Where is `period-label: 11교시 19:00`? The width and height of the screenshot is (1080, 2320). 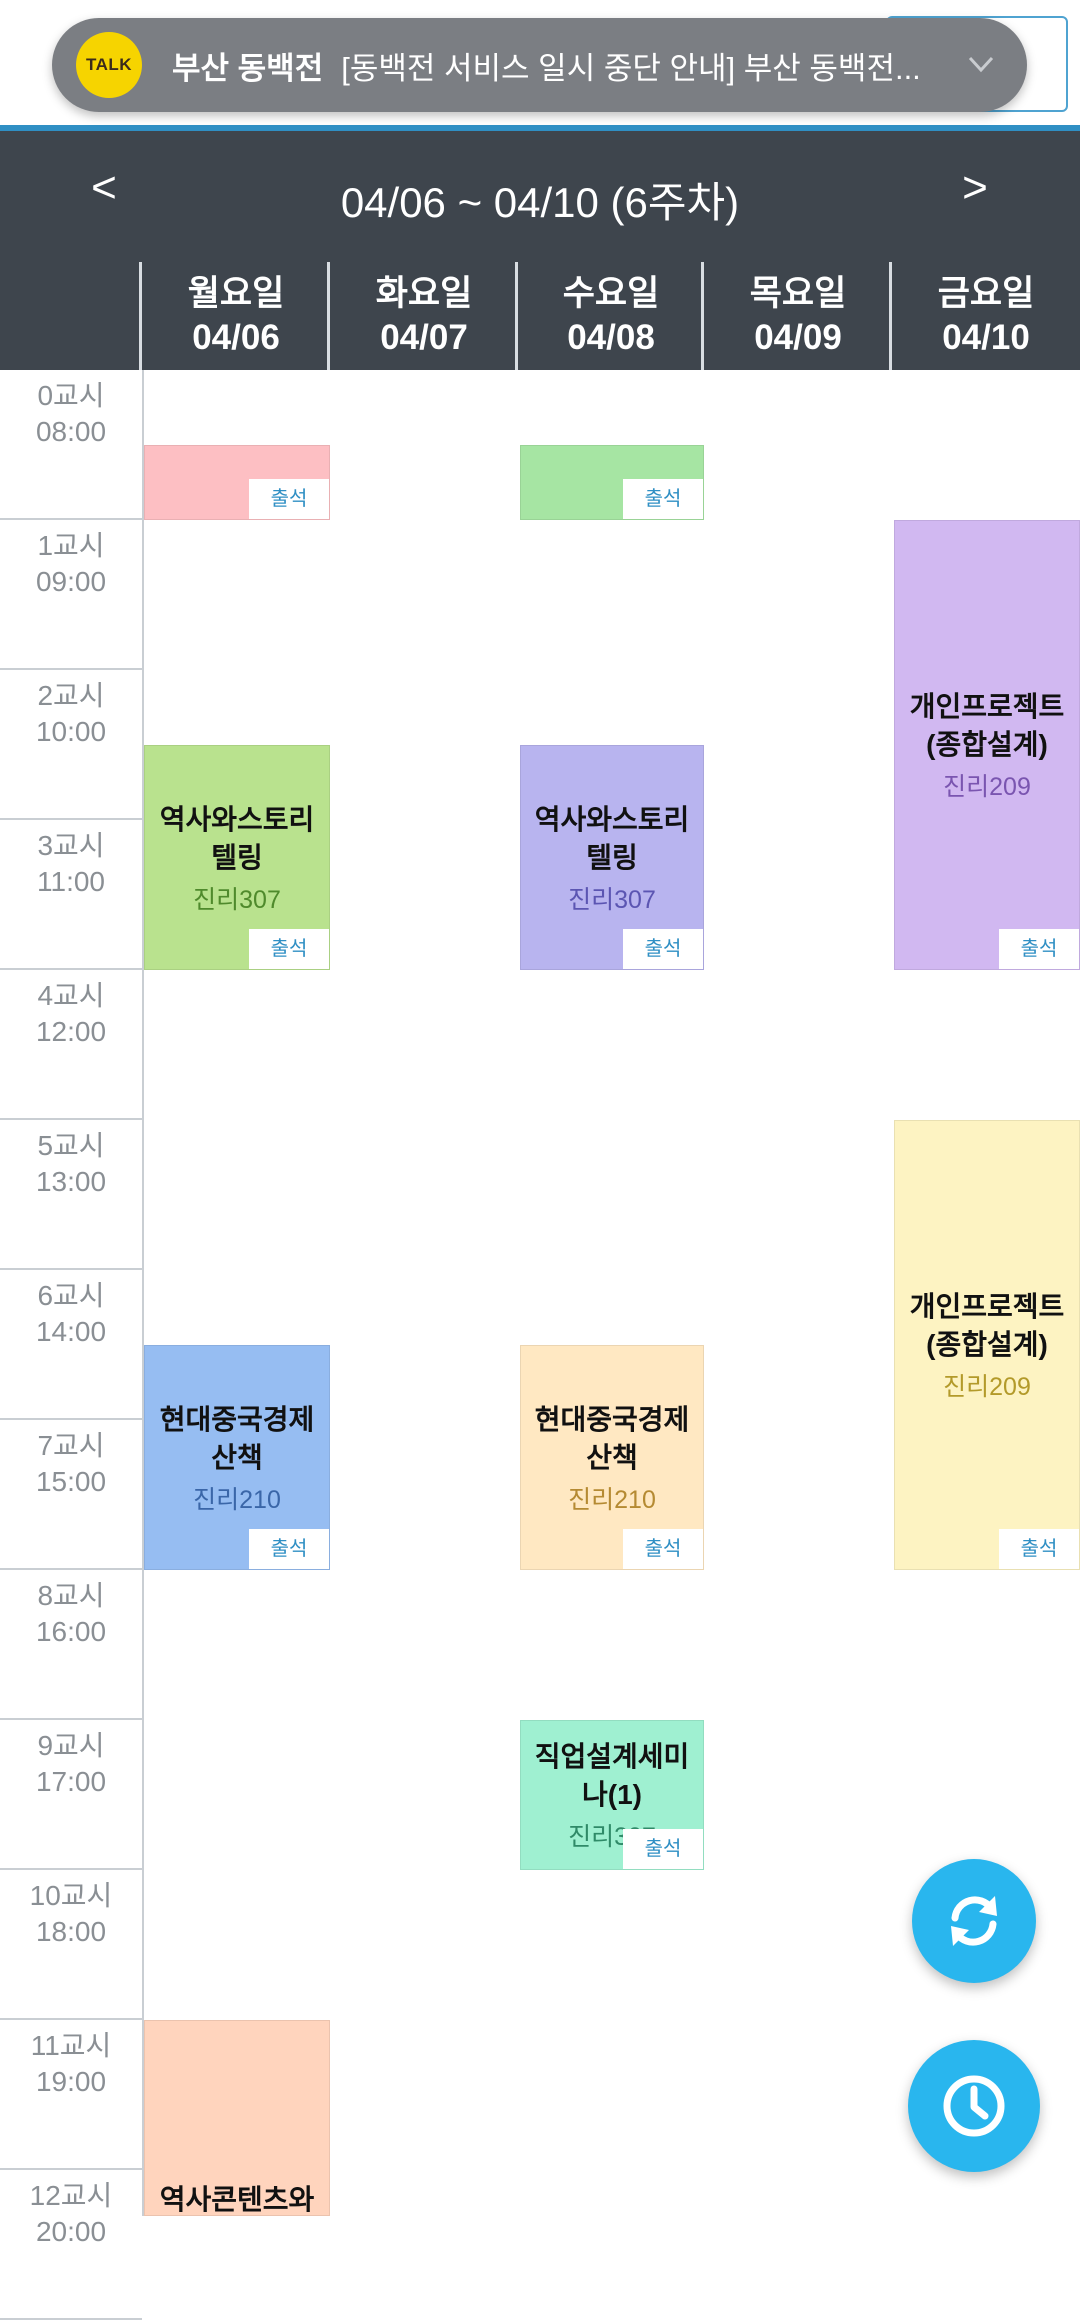
period-label: 11교시 19:00 is located at coordinates (71, 2095).